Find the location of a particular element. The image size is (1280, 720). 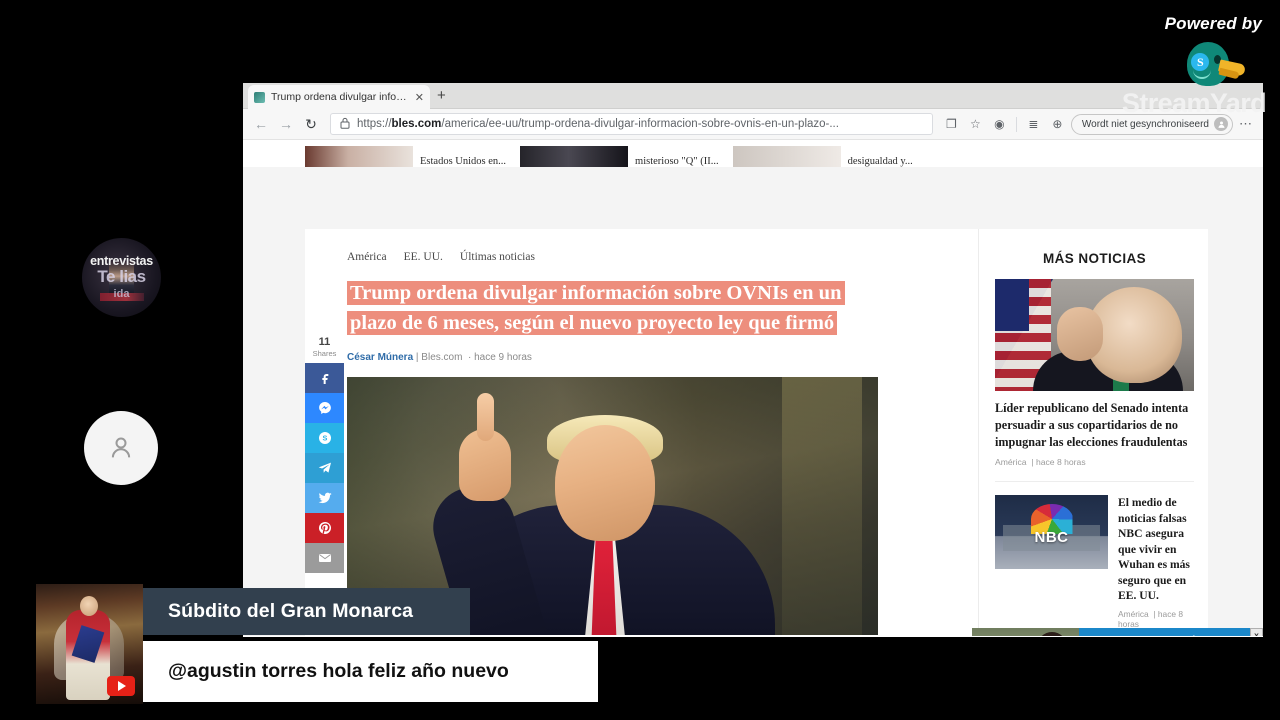

byline-author: César Múnera is located at coordinates (380, 357).